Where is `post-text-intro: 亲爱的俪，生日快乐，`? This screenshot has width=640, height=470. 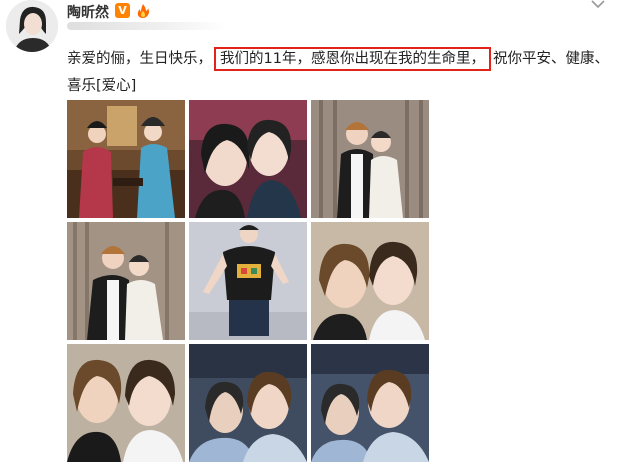 post-text-intro: 亲爱的俪，生日快乐， is located at coordinates (139, 59).